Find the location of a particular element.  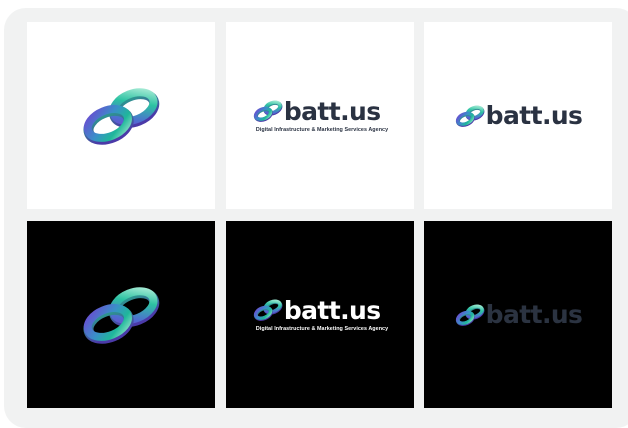

tile-icon-light is located at coordinates (121, 115).